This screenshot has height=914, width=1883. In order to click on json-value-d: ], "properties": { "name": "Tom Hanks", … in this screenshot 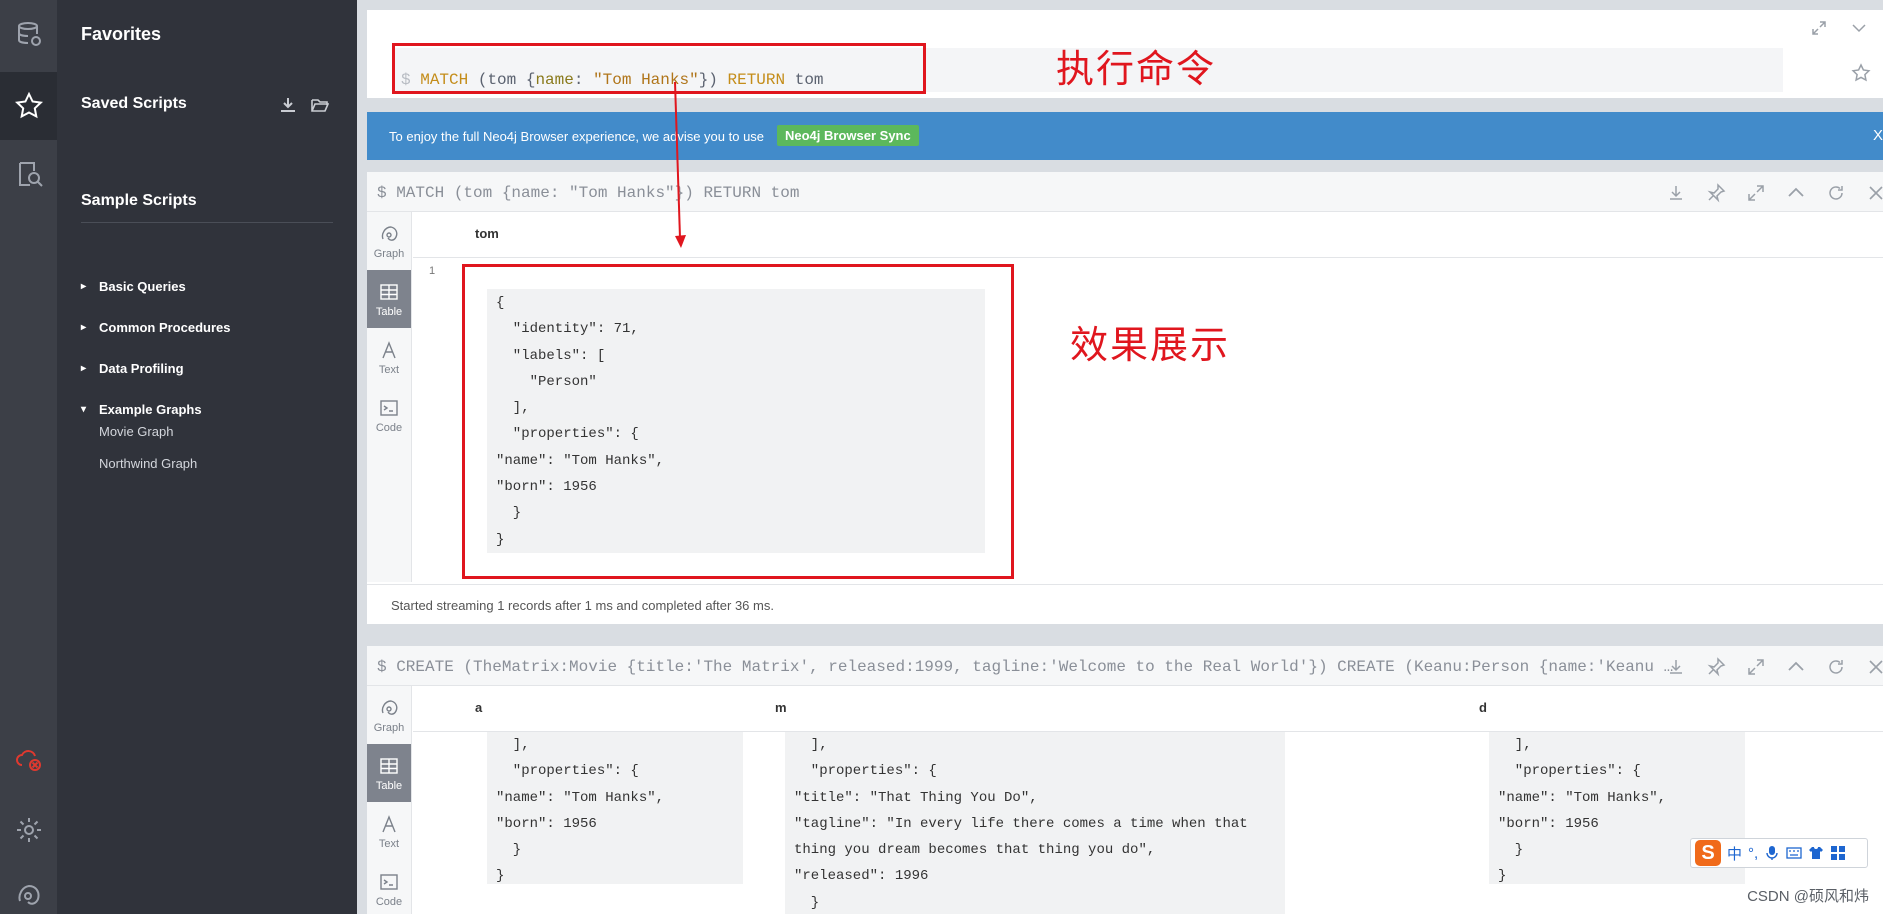, I will do `click(1582, 811)`.